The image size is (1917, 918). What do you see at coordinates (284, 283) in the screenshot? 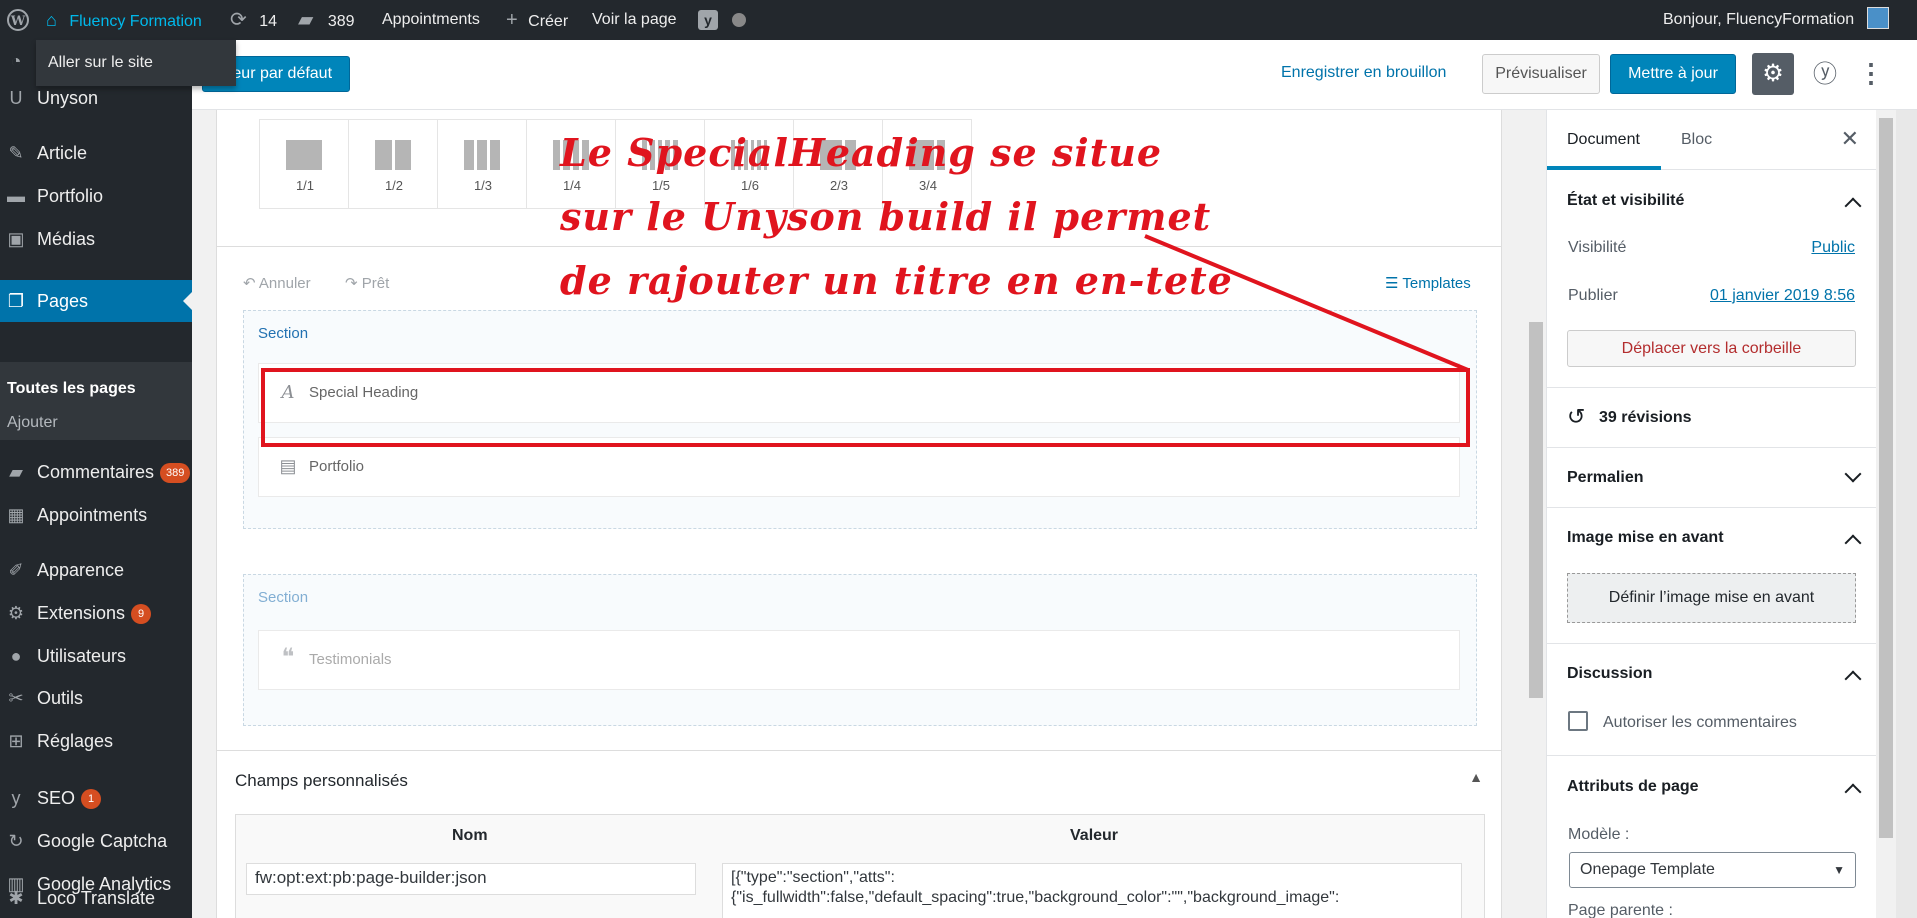
I see `undo-label: Annuler` at bounding box center [284, 283].